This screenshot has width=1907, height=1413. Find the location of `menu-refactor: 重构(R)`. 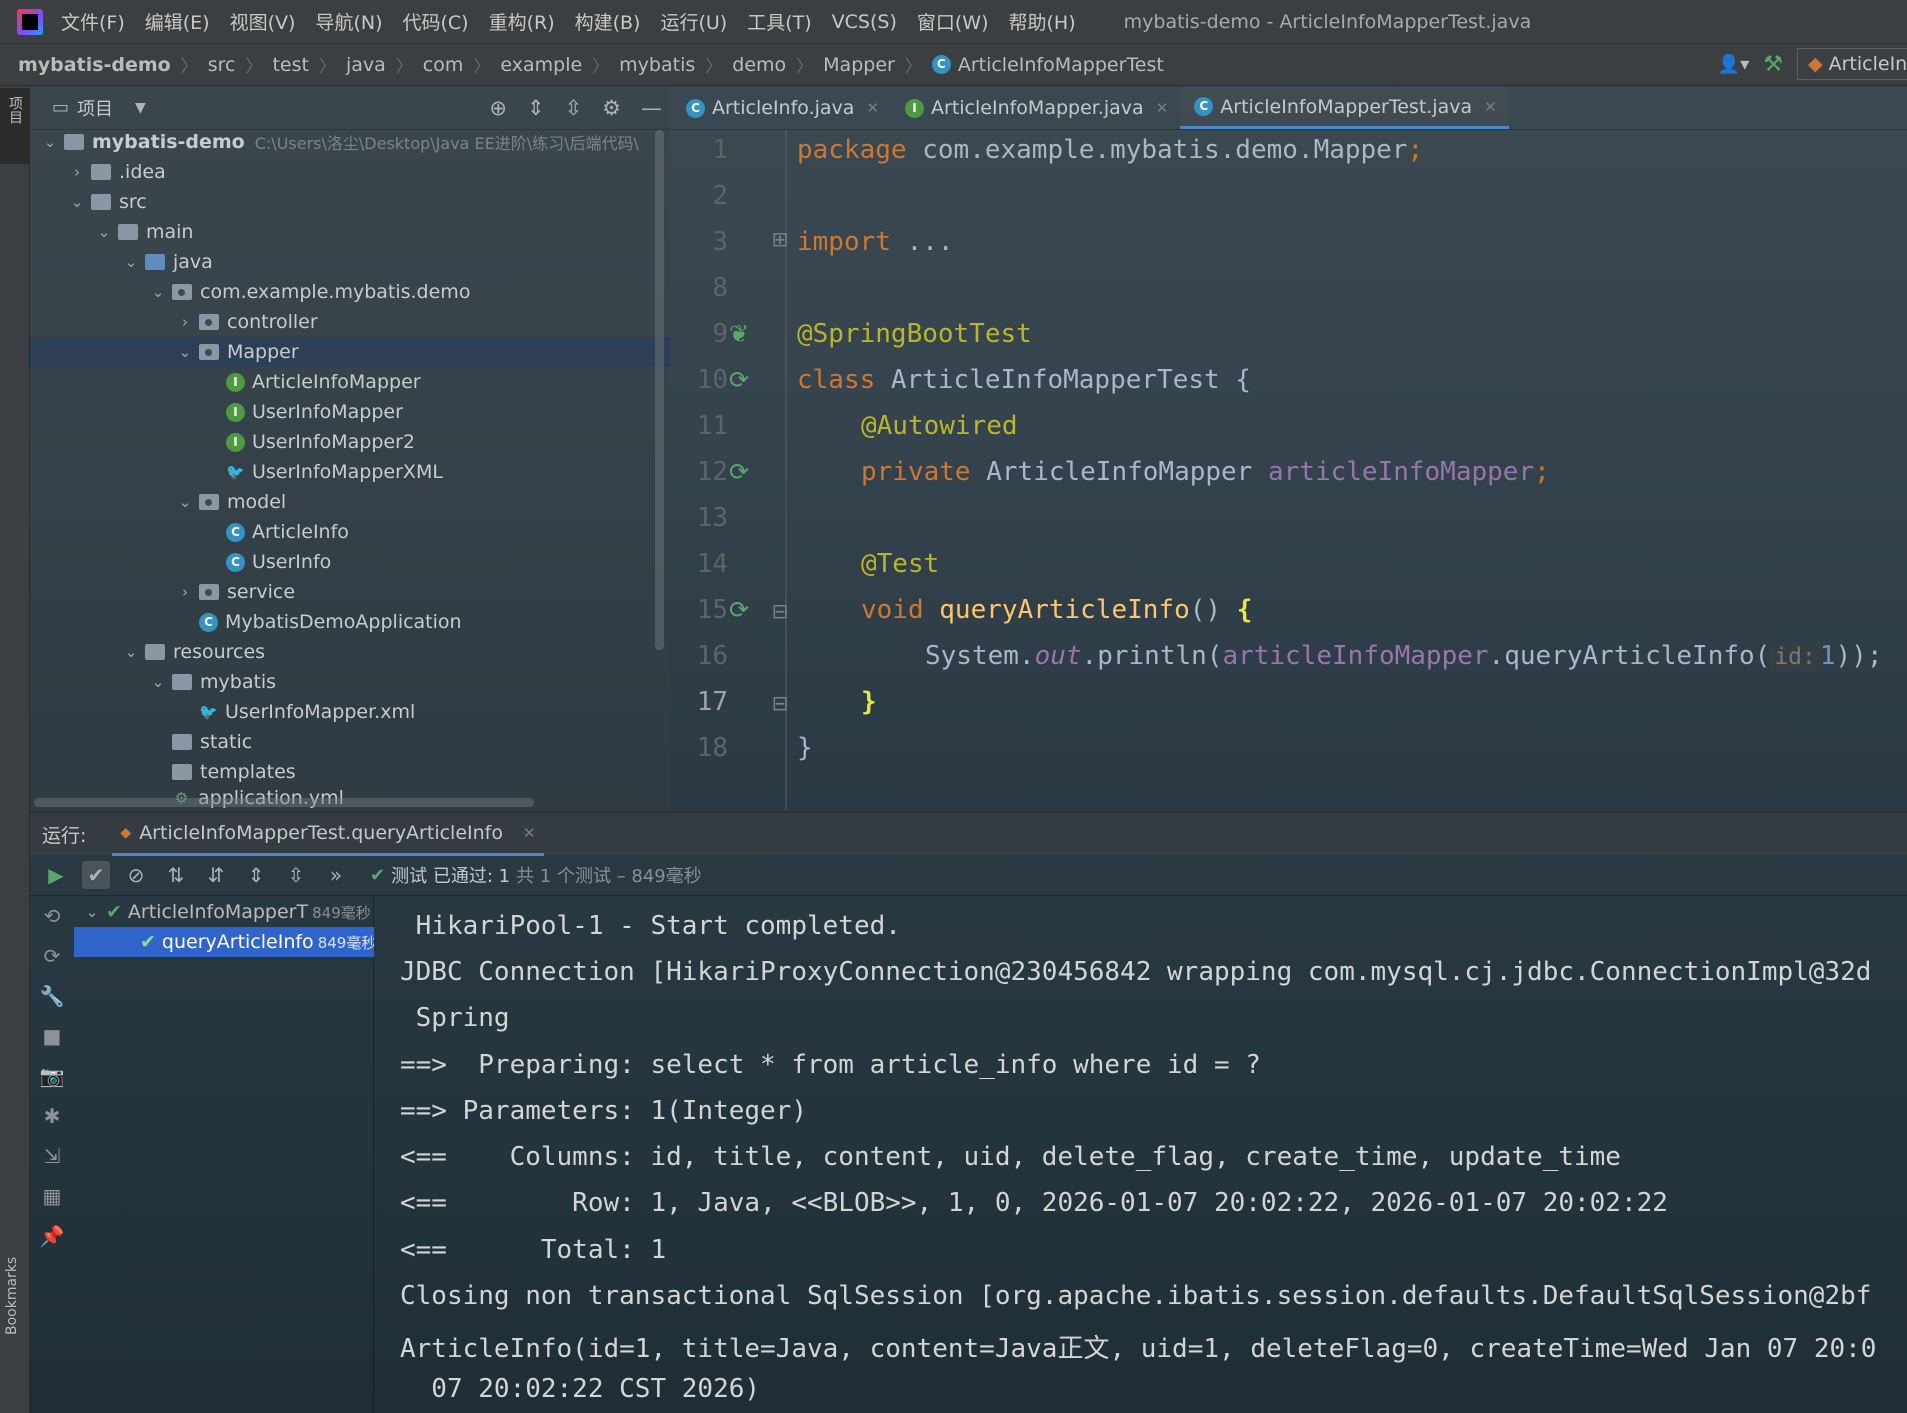

menu-refactor: 重构(R) is located at coordinates (522, 21).